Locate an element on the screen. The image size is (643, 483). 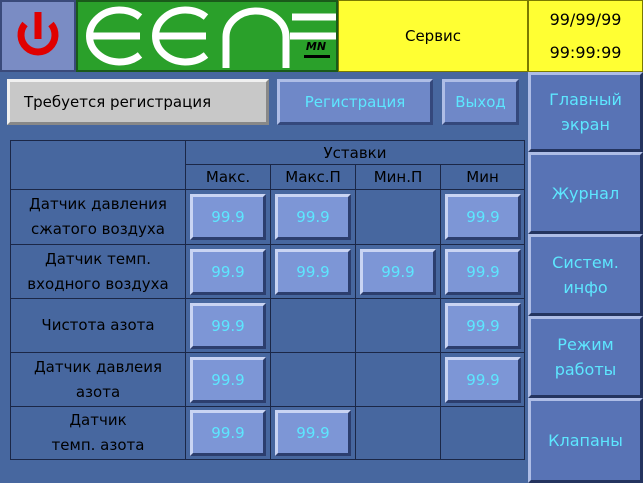
nav-journal-button: Журнал is located at coordinates (585, 193).